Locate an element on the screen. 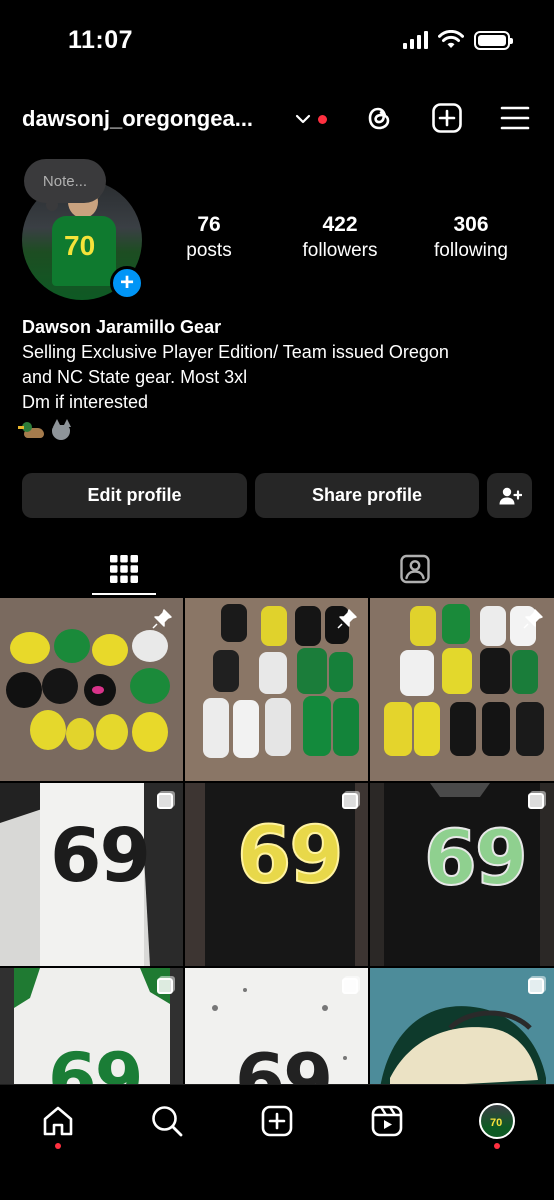 This screenshot has height=1200, width=554. bio-line: and NC State gear. Most 3xl is located at coordinates (135, 377).